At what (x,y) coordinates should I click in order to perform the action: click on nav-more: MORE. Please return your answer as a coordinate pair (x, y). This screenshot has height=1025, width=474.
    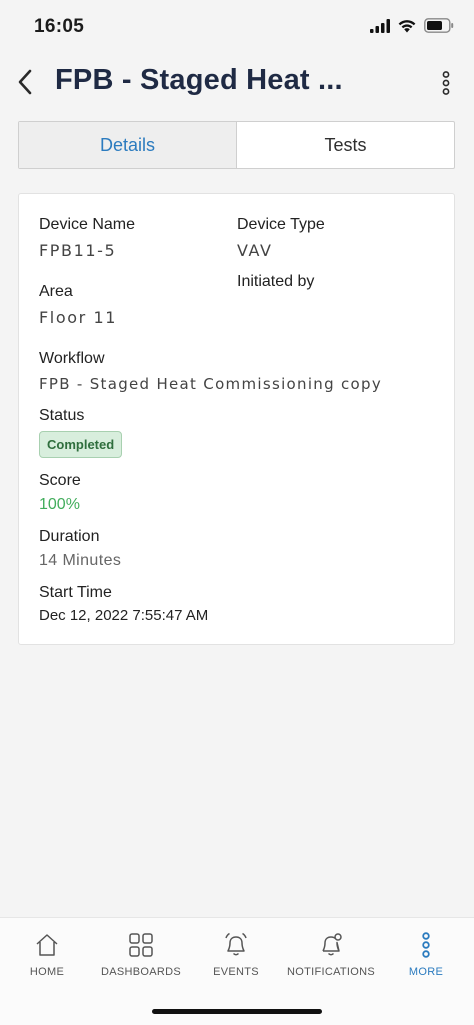
    Looking at the image, I should click on (426, 954).